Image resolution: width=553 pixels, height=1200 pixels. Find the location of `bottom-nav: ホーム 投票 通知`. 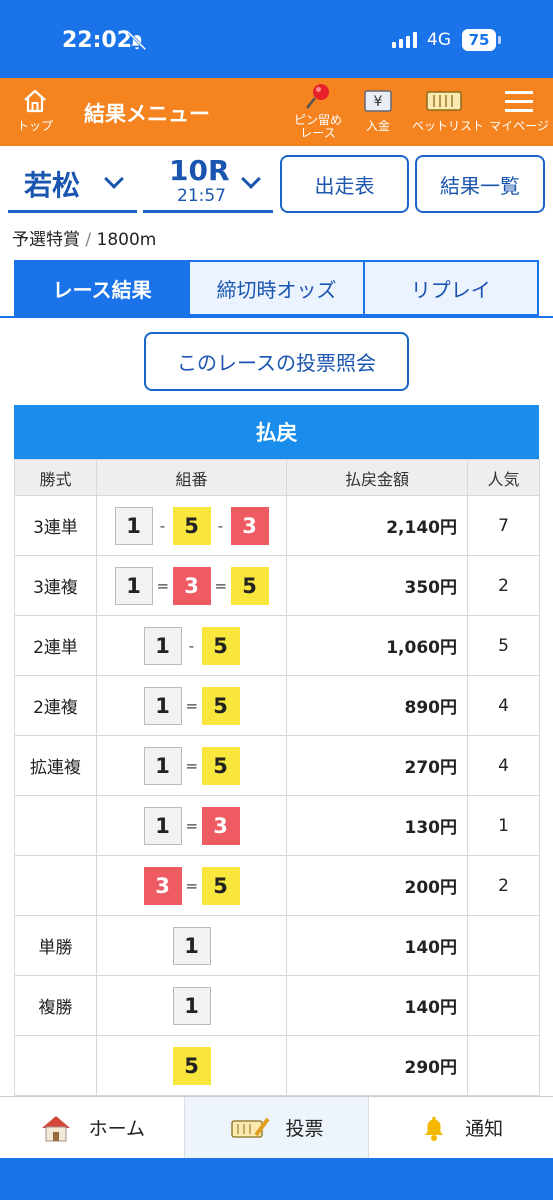

bottom-nav: ホーム 投票 通知 is located at coordinates (276, 1127).